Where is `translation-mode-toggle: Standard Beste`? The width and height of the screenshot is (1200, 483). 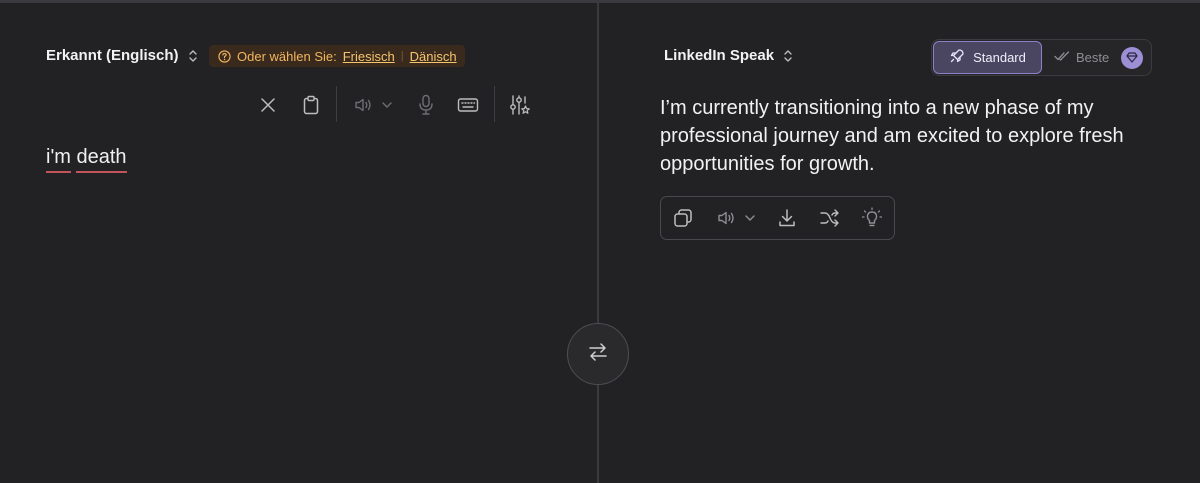 translation-mode-toggle: Standard Beste is located at coordinates (1041, 57).